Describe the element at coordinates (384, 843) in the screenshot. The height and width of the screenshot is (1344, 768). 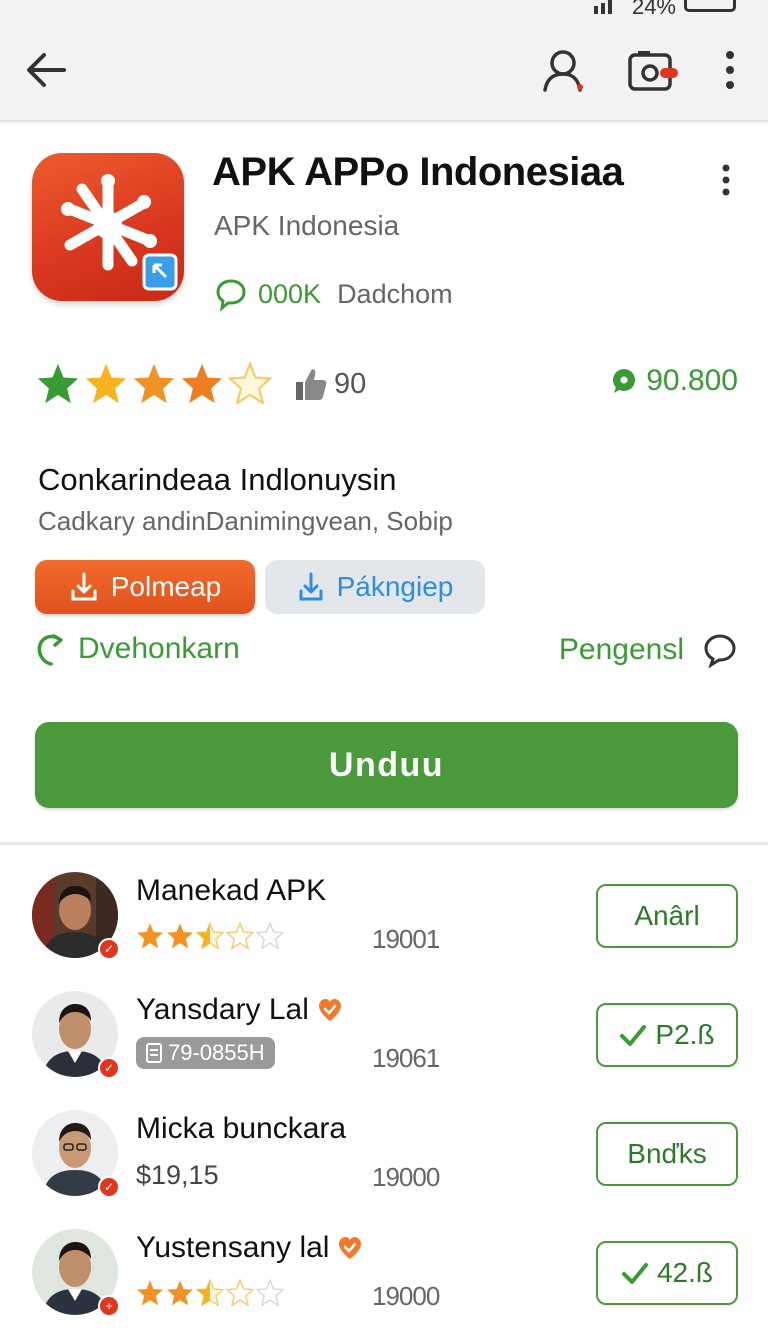
I see `divider` at that location.